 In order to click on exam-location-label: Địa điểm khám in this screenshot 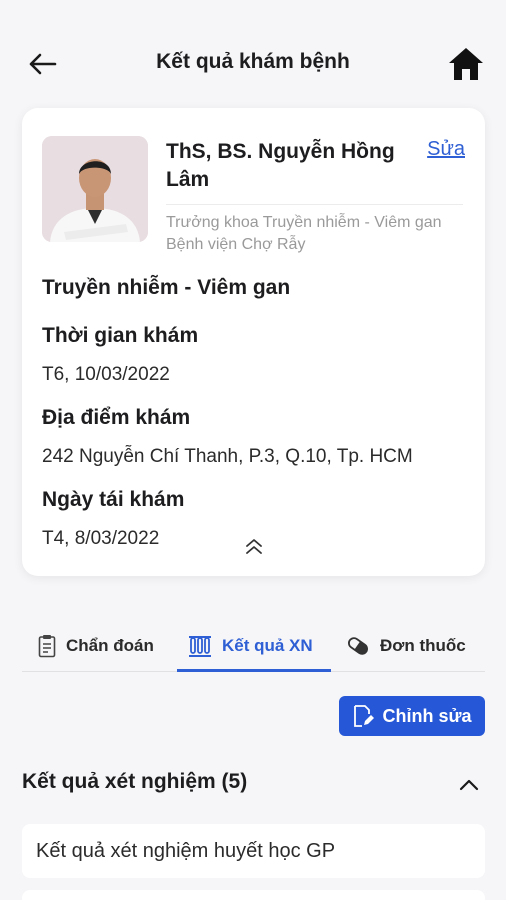, I will do `click(116, 417)`.